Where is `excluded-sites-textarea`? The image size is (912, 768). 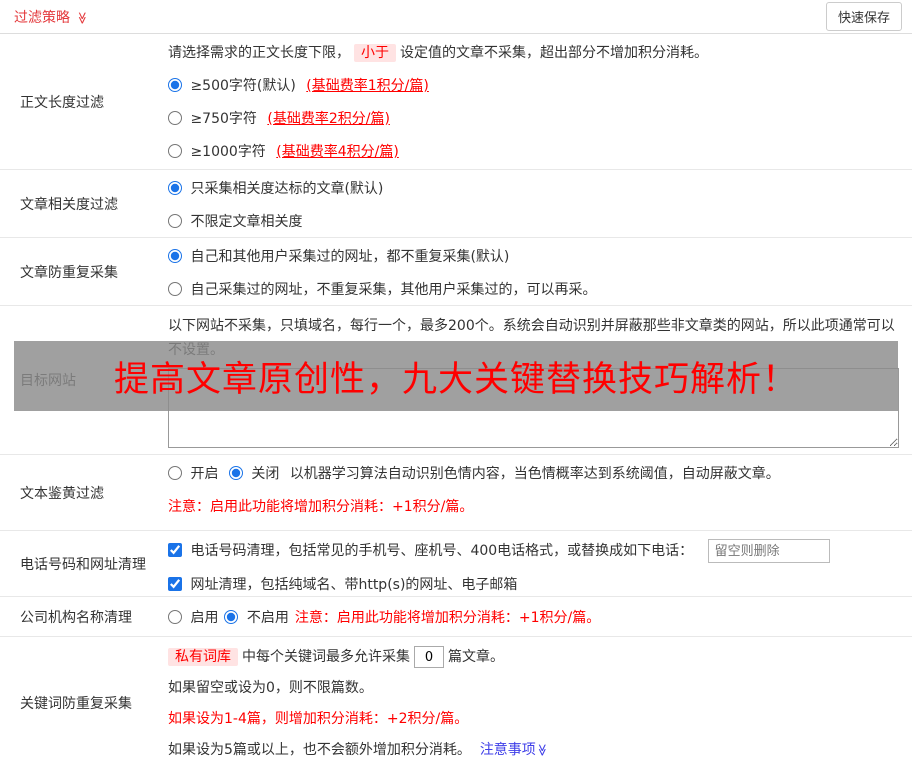 excluded-sites-textarea is located at coordinates (533, 408).